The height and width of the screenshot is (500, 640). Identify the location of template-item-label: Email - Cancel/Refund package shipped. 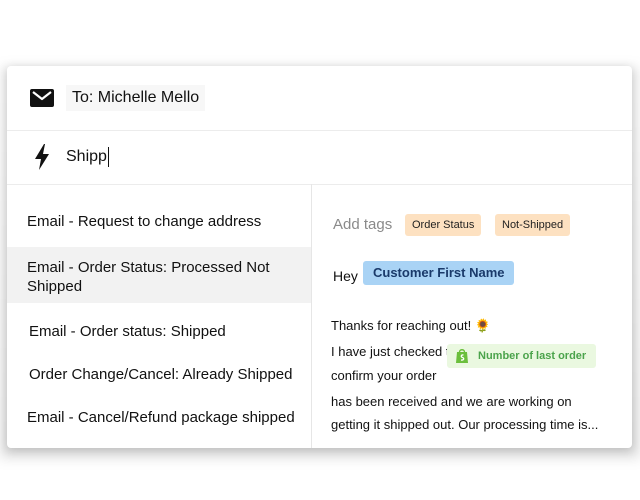
(161, 417).